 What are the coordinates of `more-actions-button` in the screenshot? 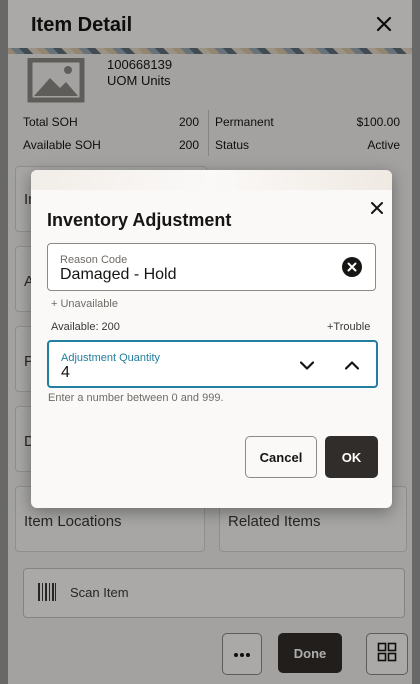 It's located at (242, 654).